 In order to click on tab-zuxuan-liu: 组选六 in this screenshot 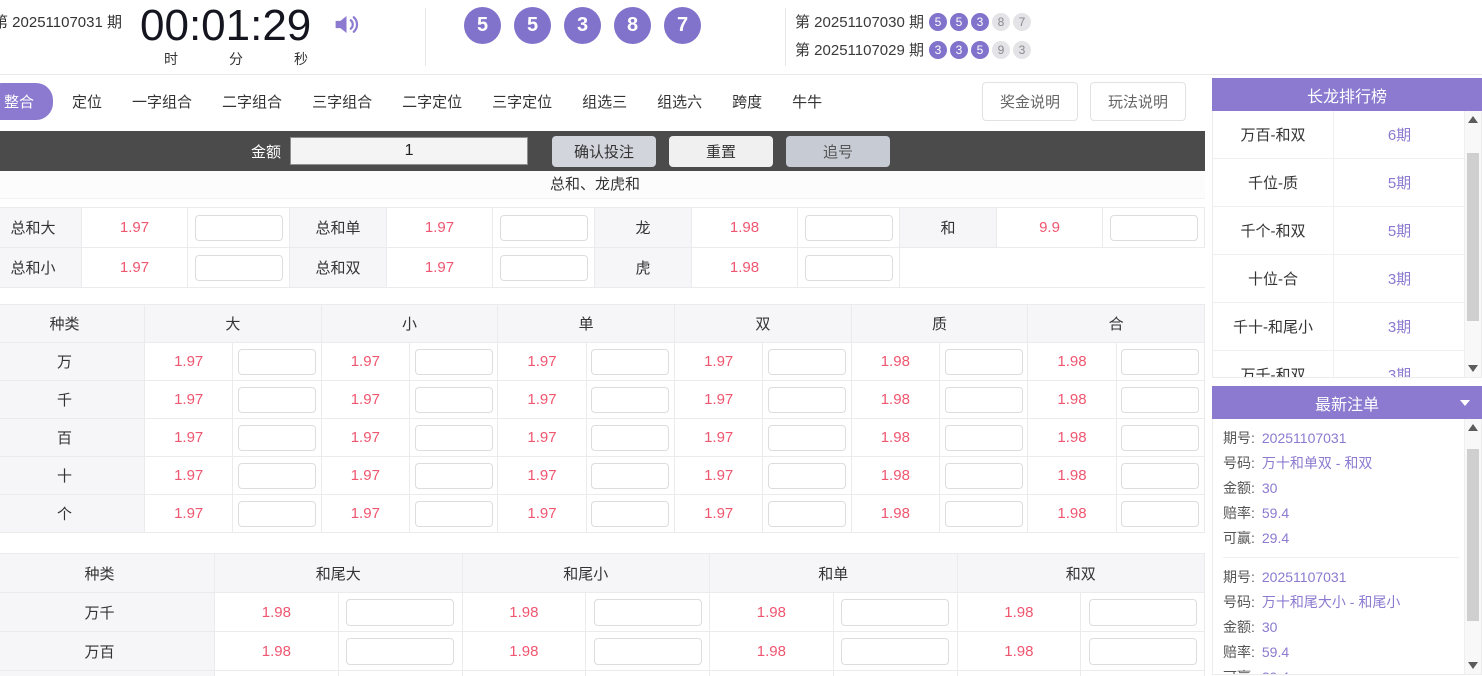, I will do `click(679, 101)`.